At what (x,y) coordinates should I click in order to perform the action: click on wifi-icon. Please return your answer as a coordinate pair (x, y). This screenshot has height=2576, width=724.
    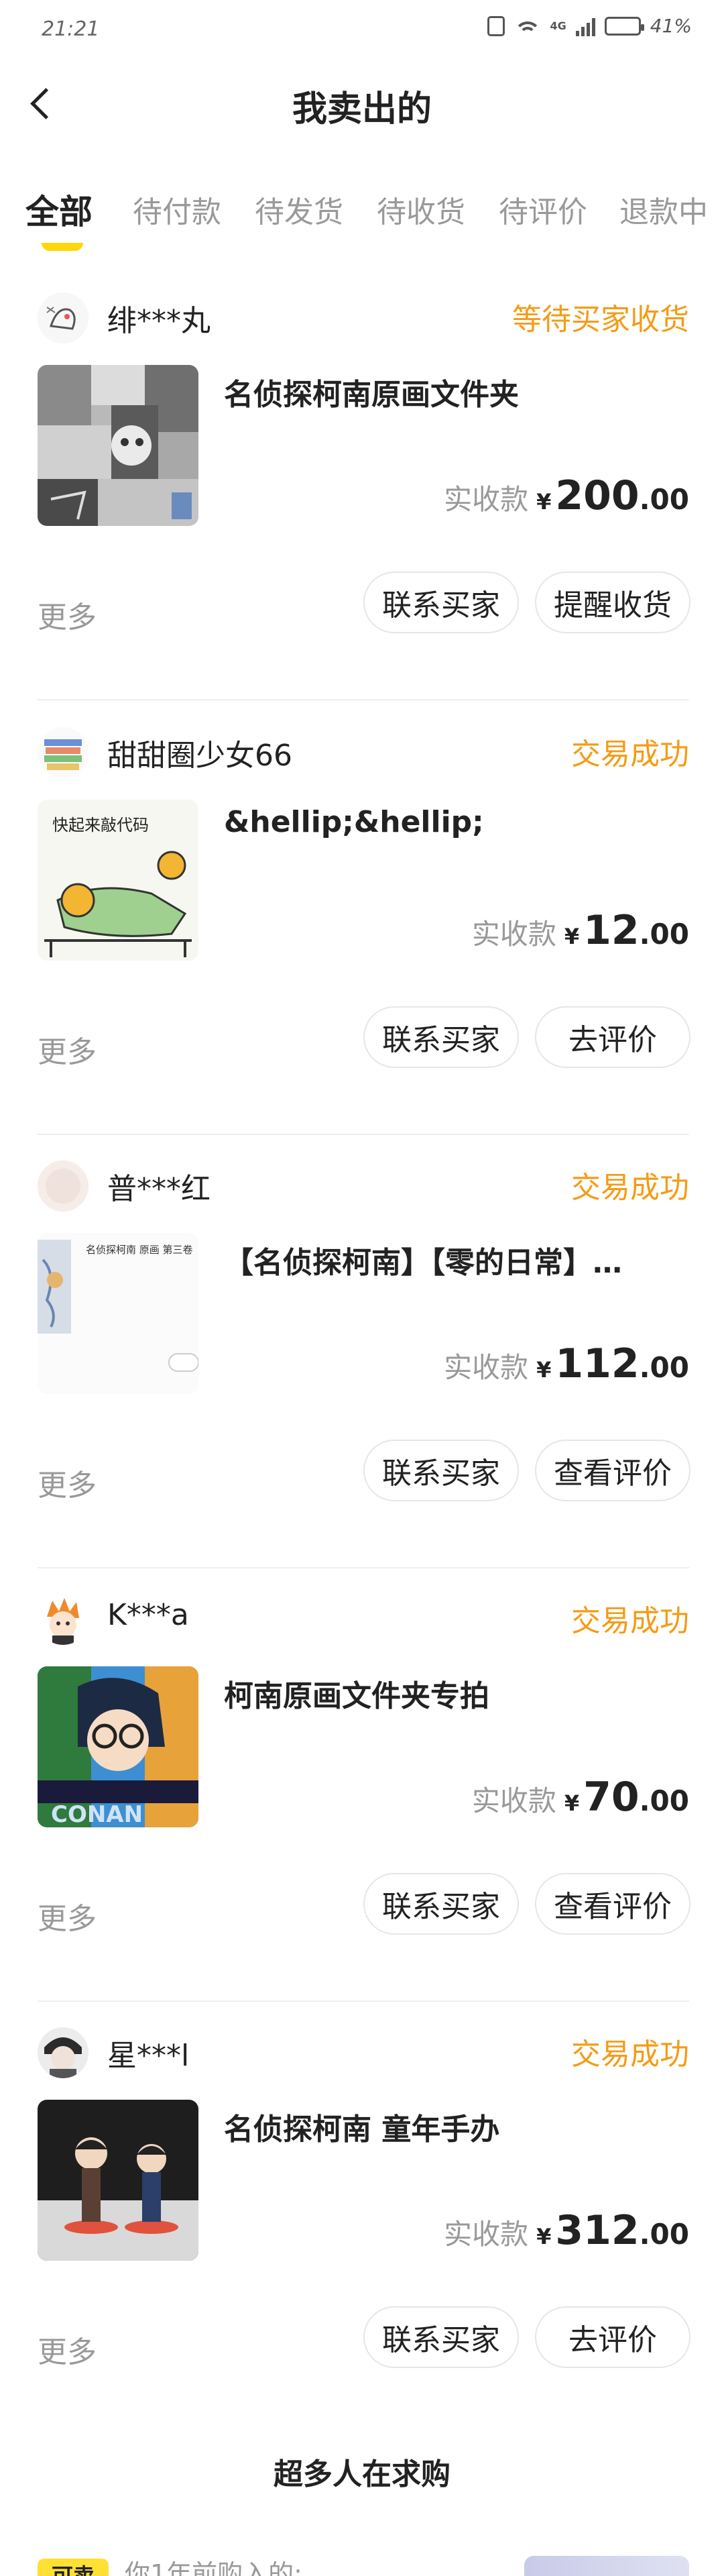
    Looking at the image, I should click on (527, 26).